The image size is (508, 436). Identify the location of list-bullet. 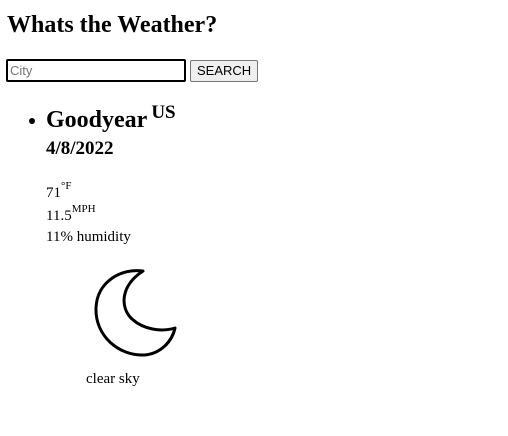
(32, 121).